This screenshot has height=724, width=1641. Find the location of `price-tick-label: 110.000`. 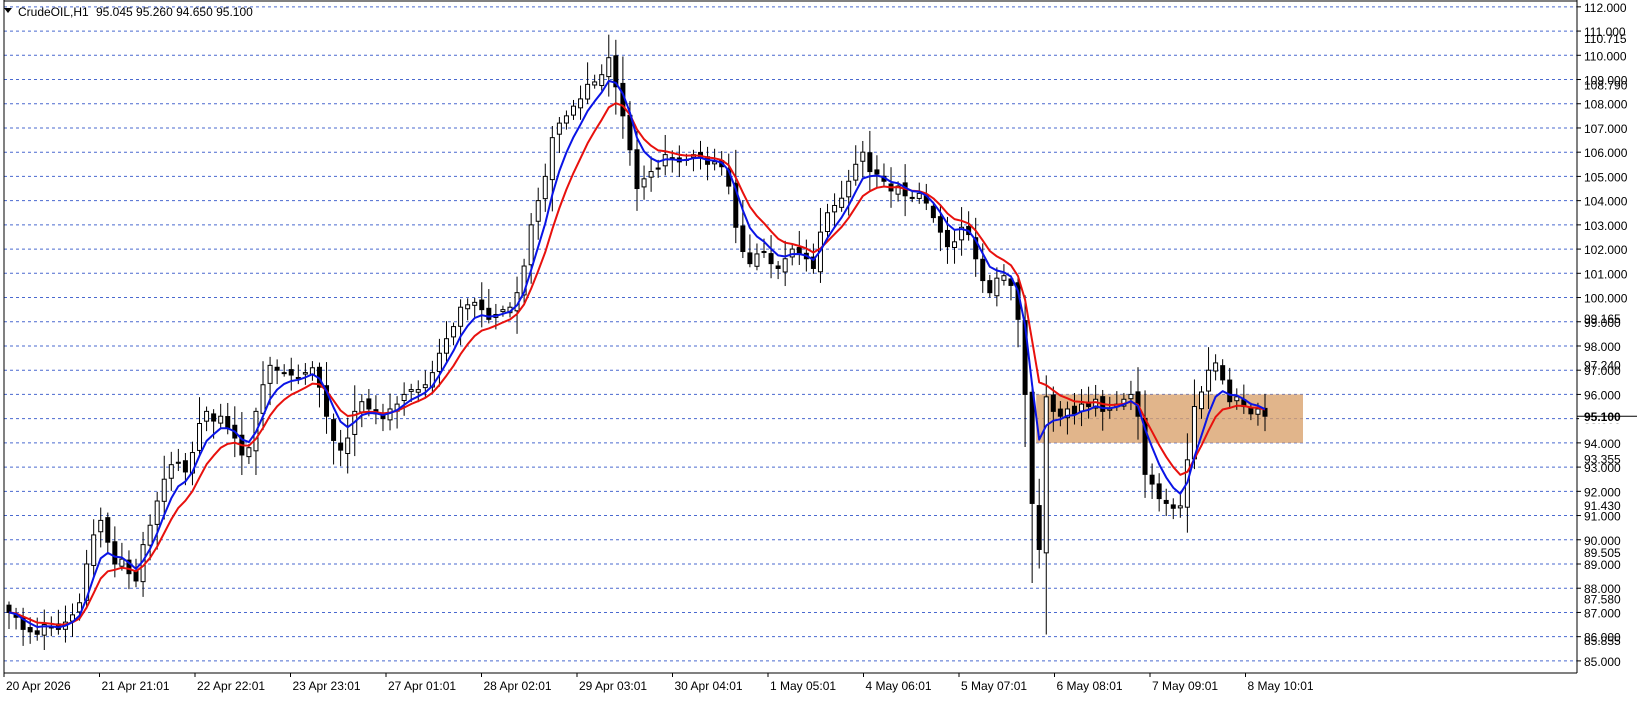

price-tick-label: 110.000 is located at coordinates (1605, 56).